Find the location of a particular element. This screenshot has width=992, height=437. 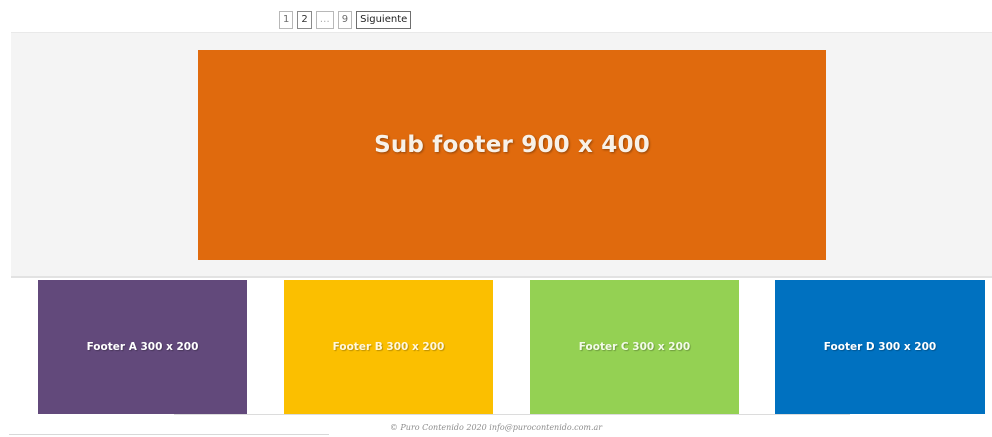

footer-c-banner: Footer C 300 x 200 is located at coordinates (634, 347).